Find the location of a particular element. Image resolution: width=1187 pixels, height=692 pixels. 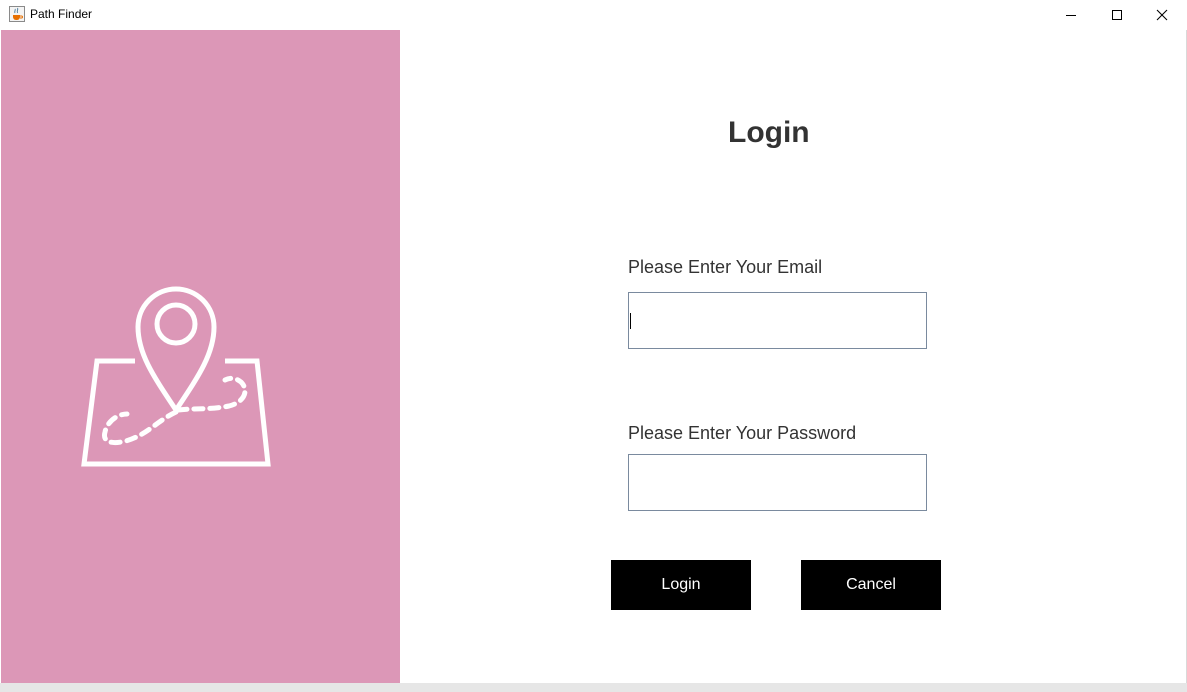

maximize-button is located at coordinates (1117, 14).